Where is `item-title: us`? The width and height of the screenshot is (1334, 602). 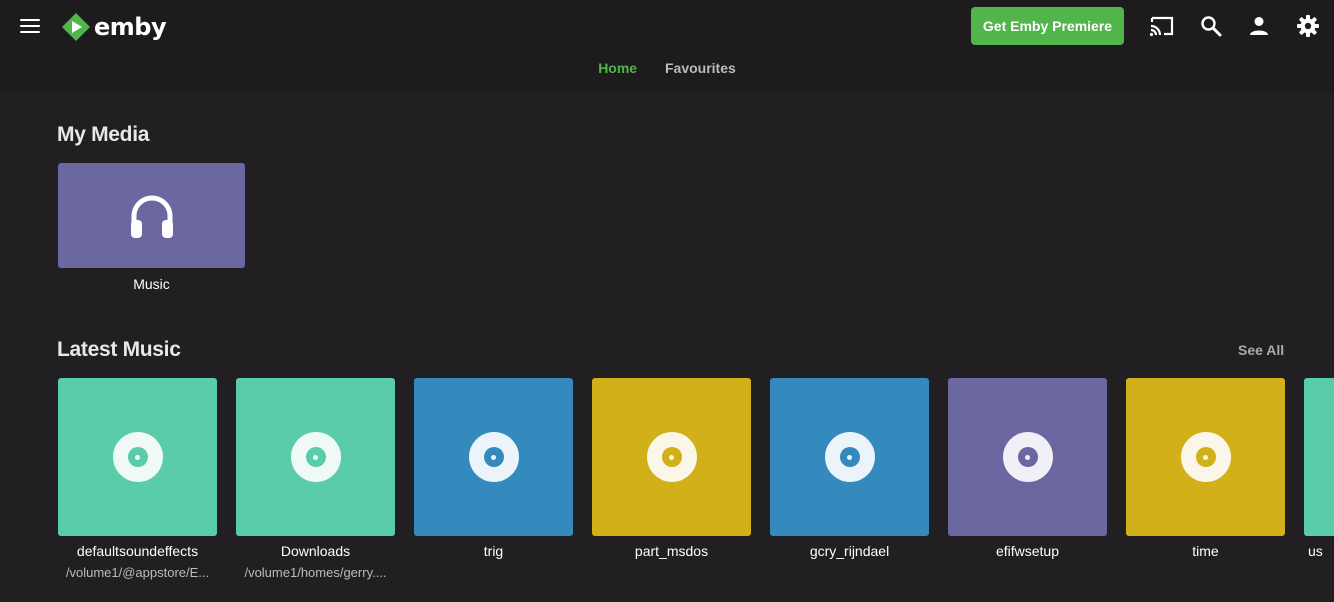 item-title: us is located at coordinates (1319, 551).